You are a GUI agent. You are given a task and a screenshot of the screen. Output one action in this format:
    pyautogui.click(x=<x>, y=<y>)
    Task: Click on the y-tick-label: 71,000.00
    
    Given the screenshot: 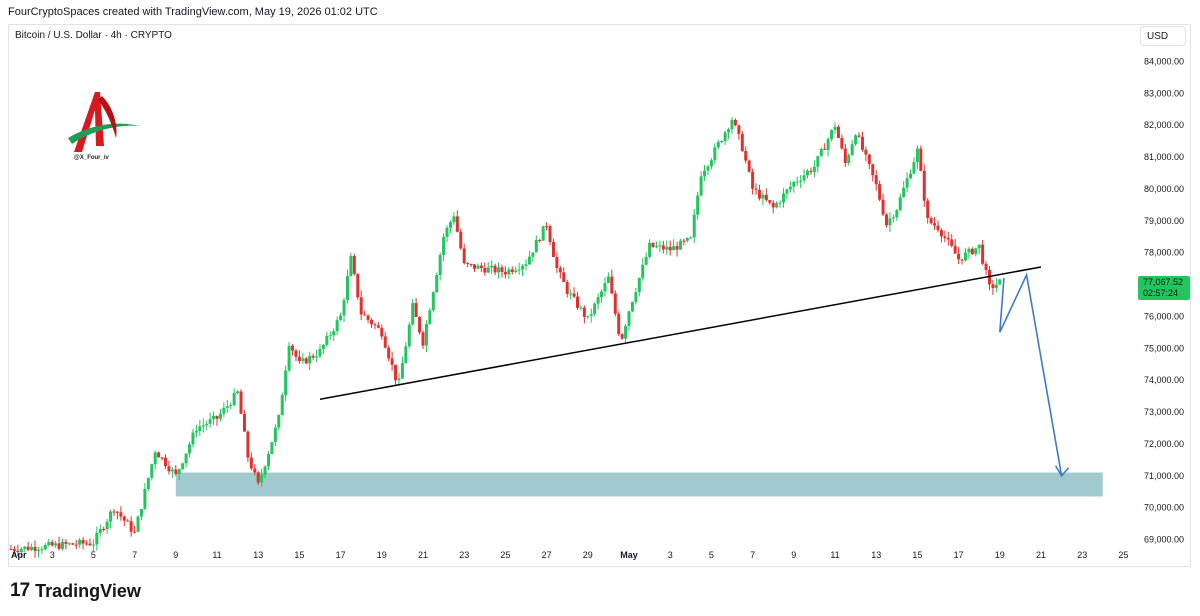 What is the action you would take?
    pyautogui.click(x=1164, y=476)
    